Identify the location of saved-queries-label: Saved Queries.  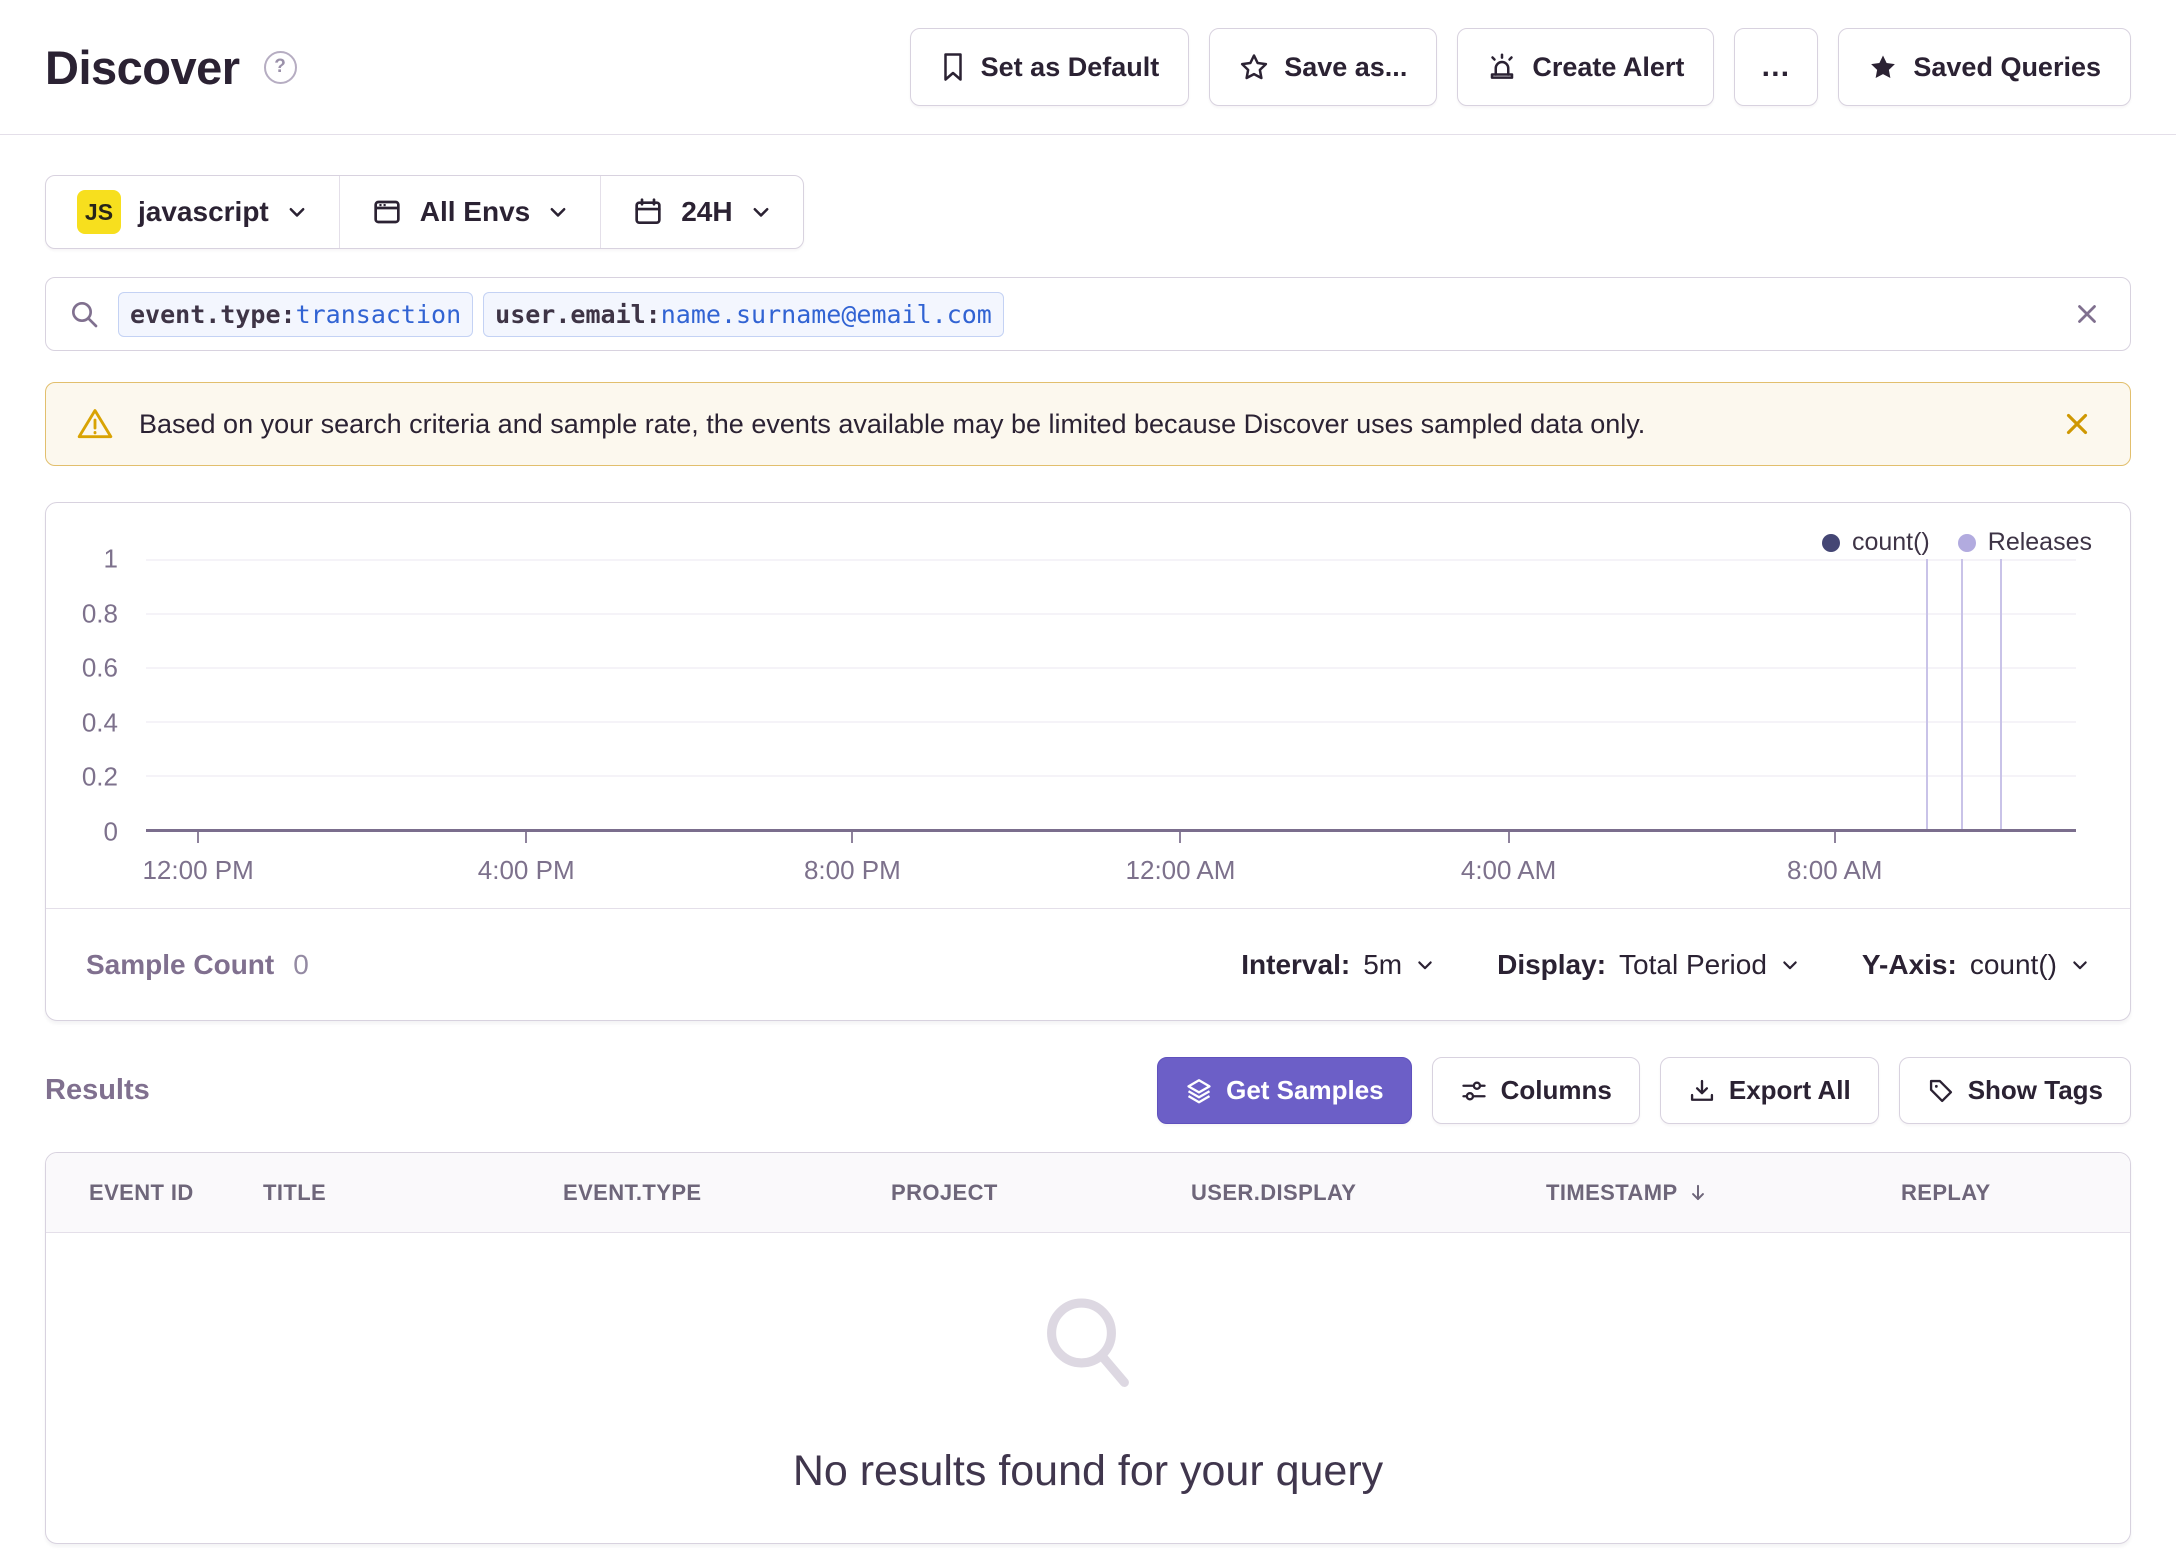
(2007, 66).